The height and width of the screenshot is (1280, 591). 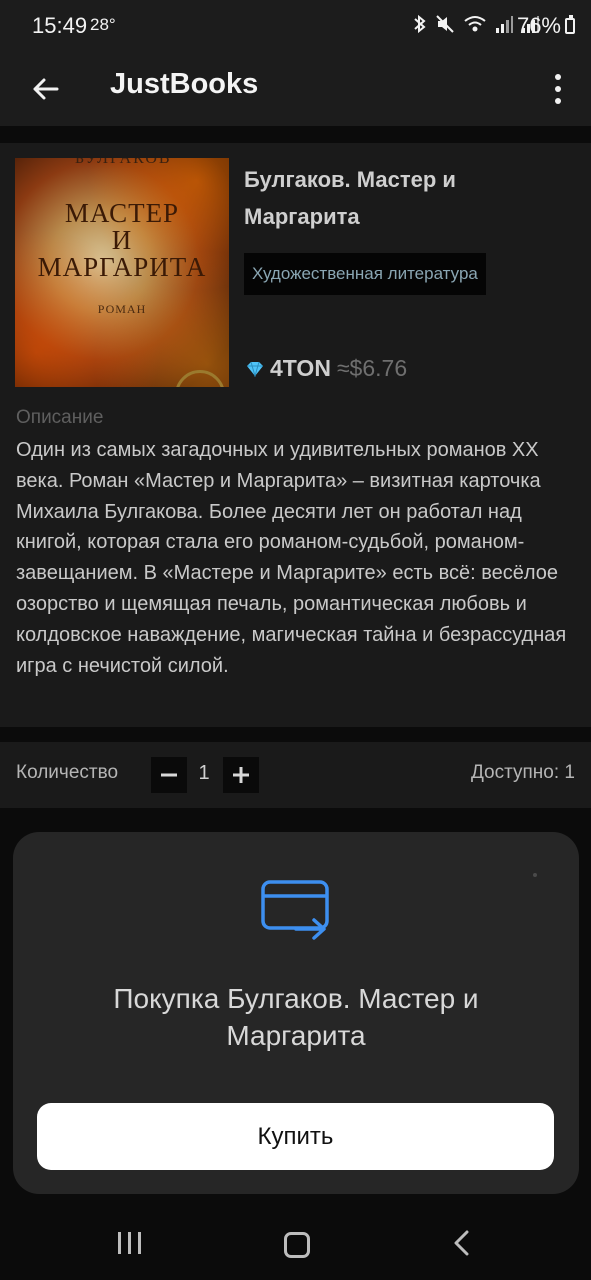 What do you see at coordinates (295, 910) in the screenshot?
I see `card-payment-icon` at bounding box center [295, 910].